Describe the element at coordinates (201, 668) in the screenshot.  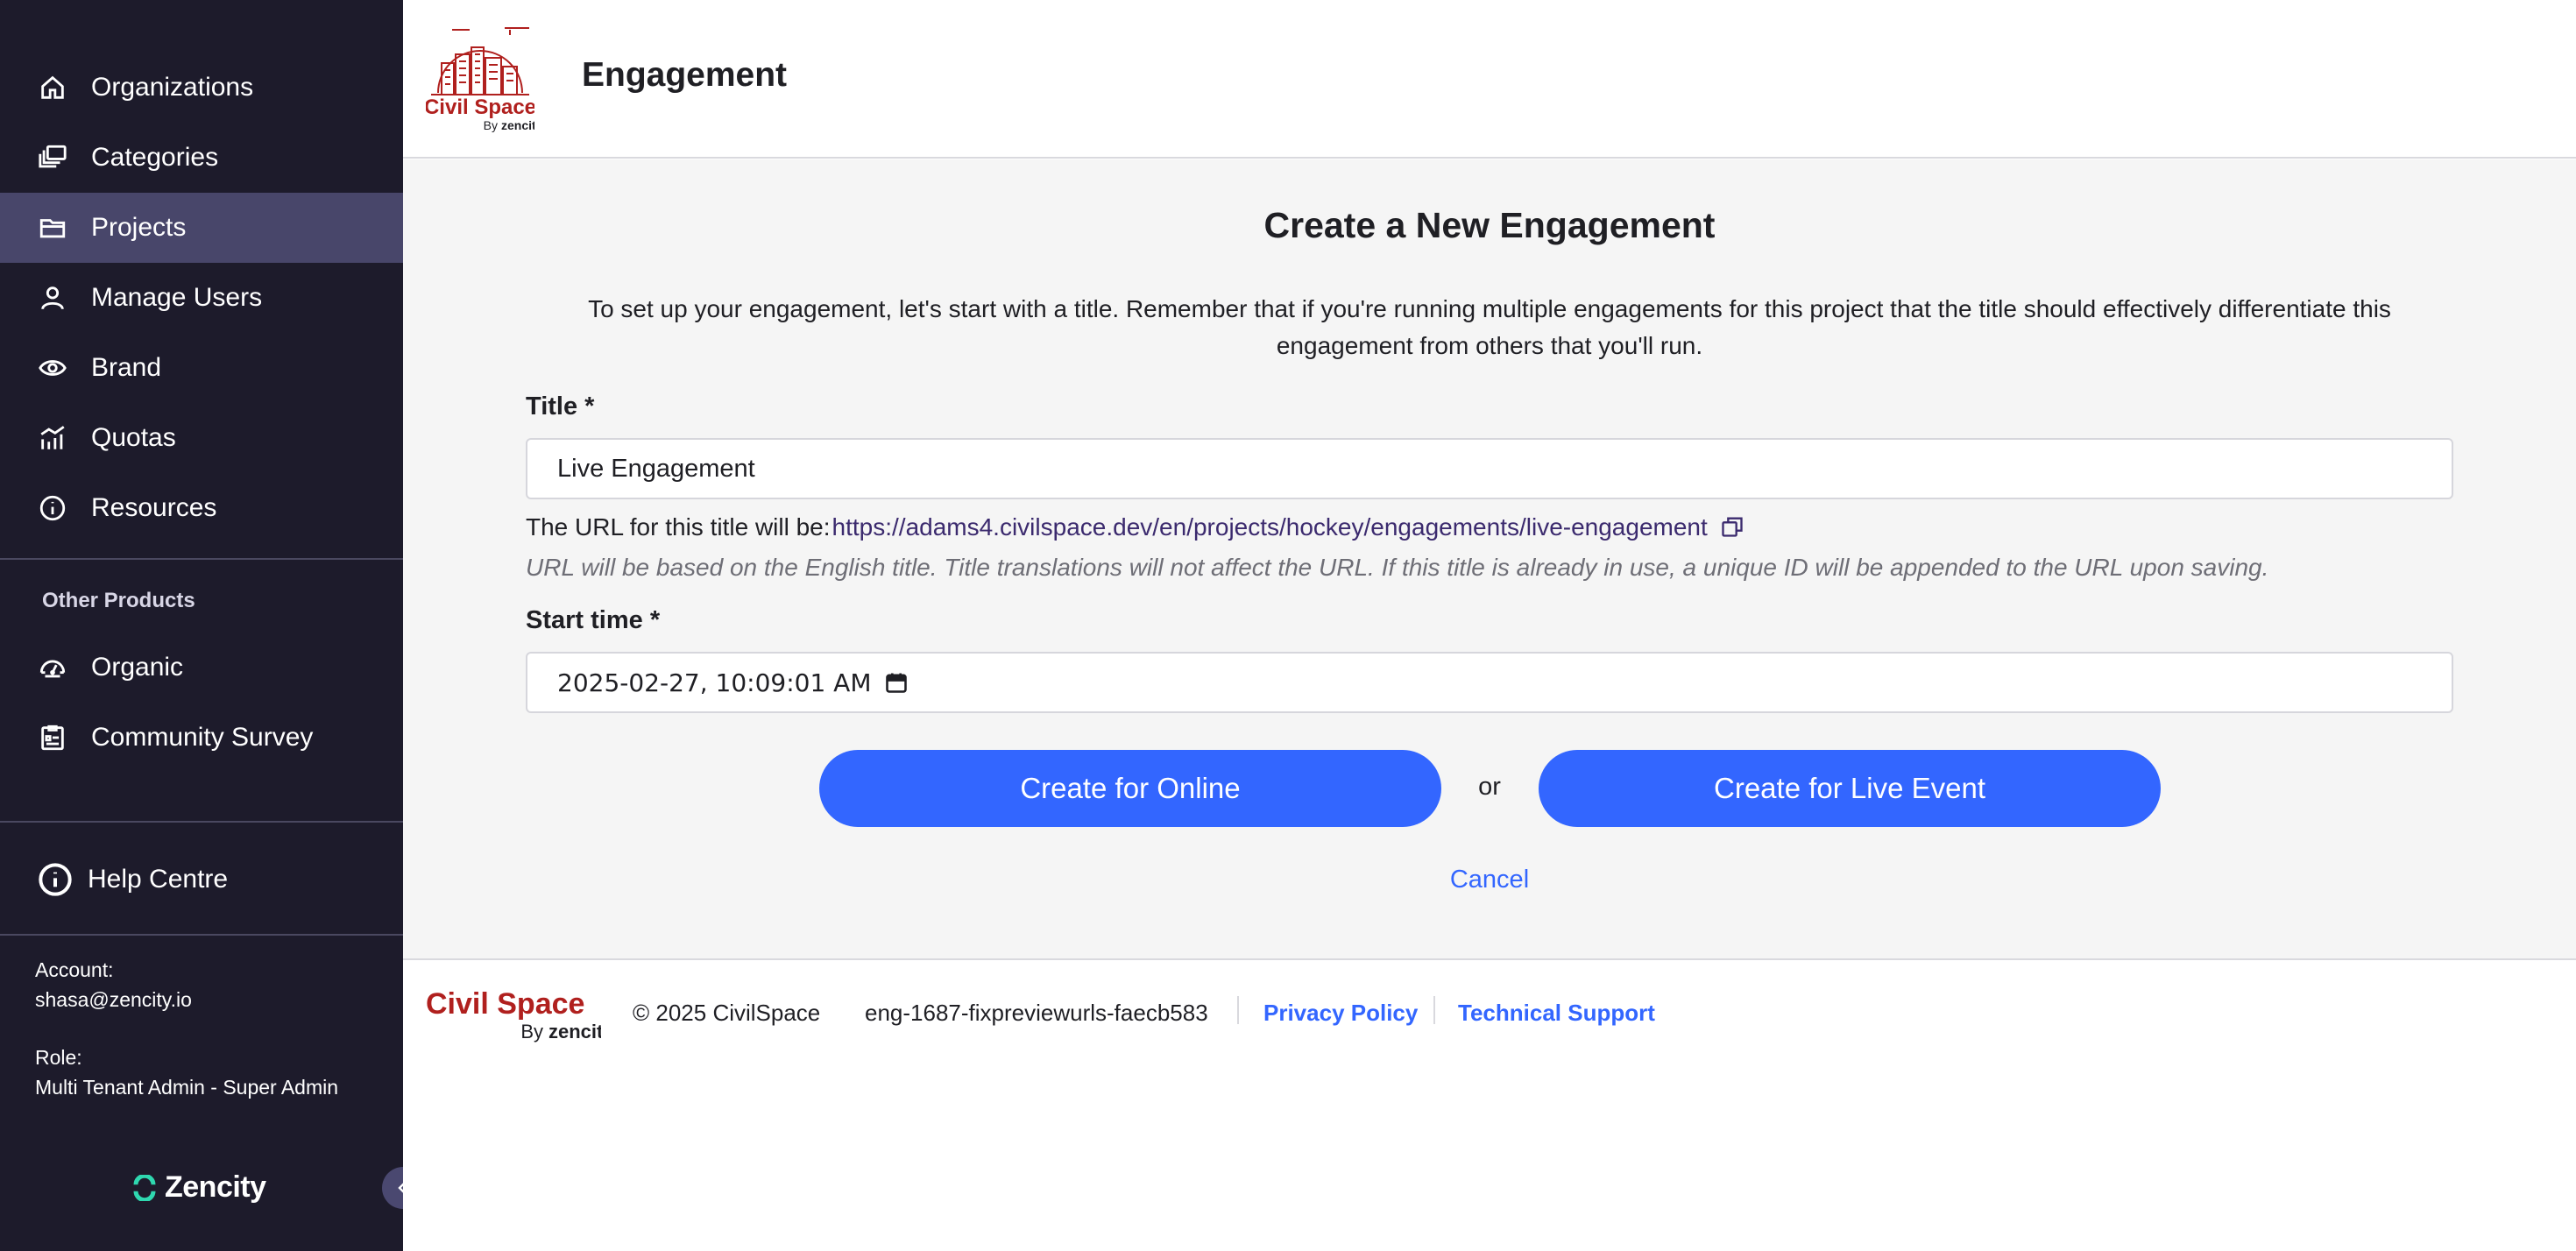
I see `sidebar-item-organic: Organic` at that location.